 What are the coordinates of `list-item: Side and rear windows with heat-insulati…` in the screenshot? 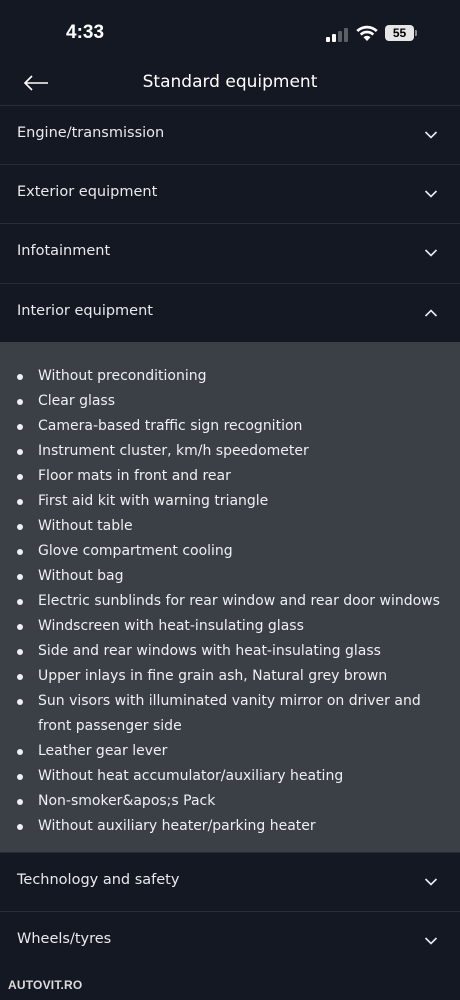 It's located at (230, 651).